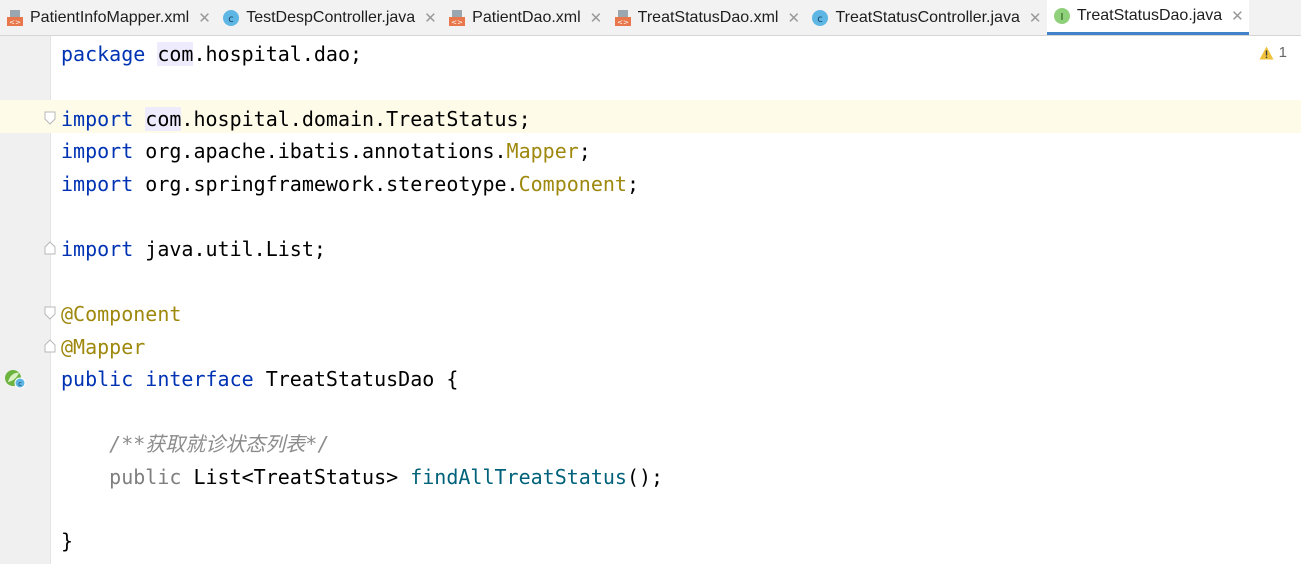 This screenshot has height=564, width=1301. Describe the element at coordinates (103, 347) in the screenshot. I see `code-line-10: @Mapper` at that location.